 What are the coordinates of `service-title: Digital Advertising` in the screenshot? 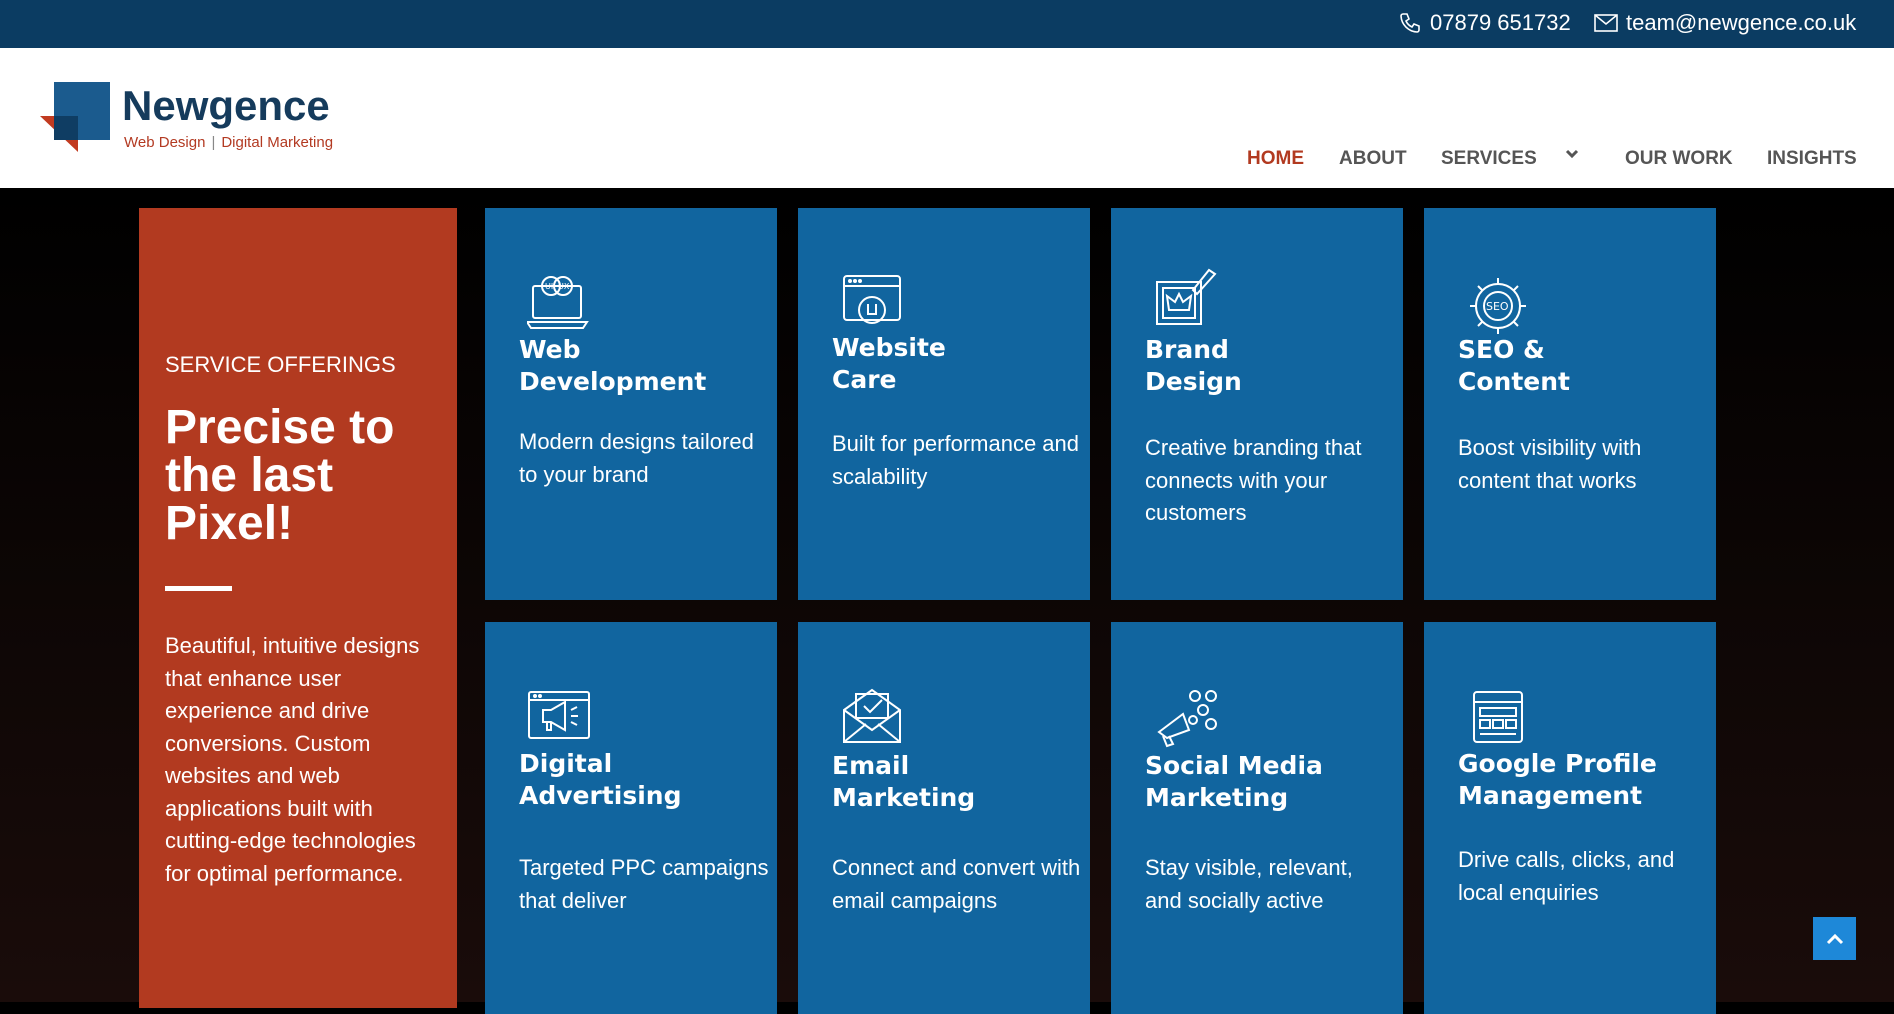 It's located at (644, 780).